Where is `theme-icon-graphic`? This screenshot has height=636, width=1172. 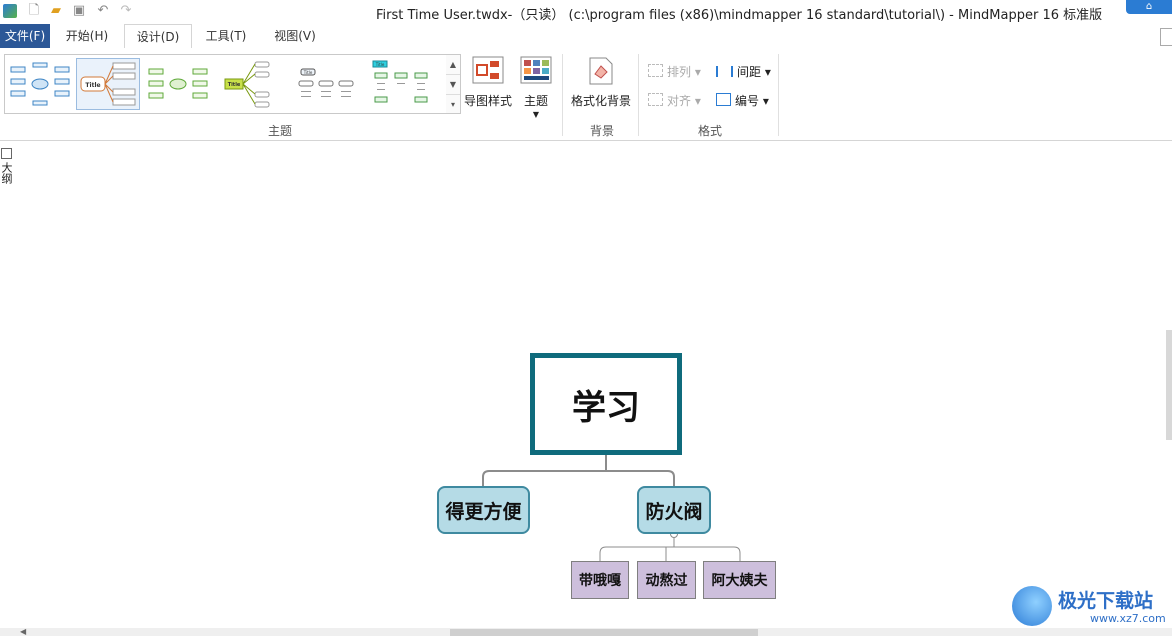
theme-icon-graphic is located at coordinates (536, 70).